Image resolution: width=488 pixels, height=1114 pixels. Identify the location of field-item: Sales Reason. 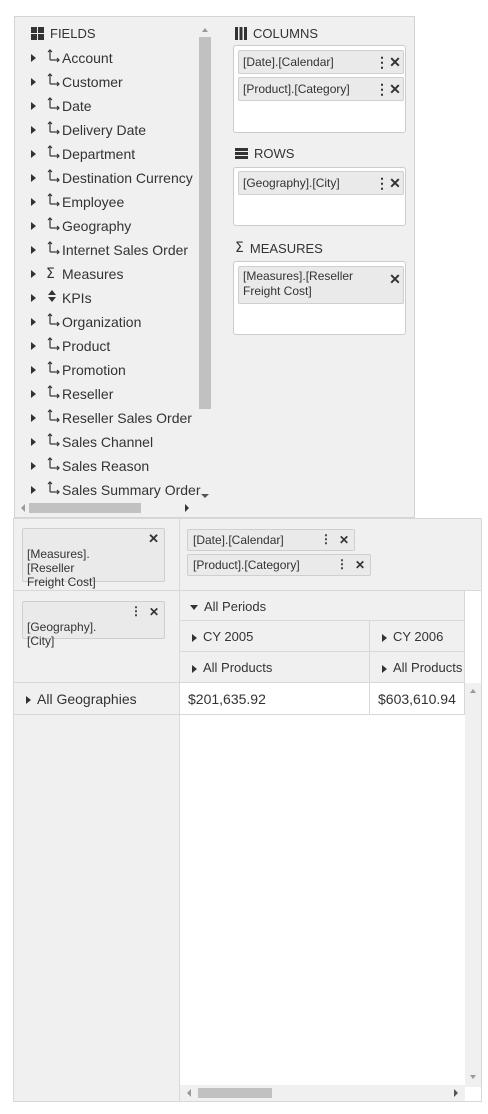
(122, 466).